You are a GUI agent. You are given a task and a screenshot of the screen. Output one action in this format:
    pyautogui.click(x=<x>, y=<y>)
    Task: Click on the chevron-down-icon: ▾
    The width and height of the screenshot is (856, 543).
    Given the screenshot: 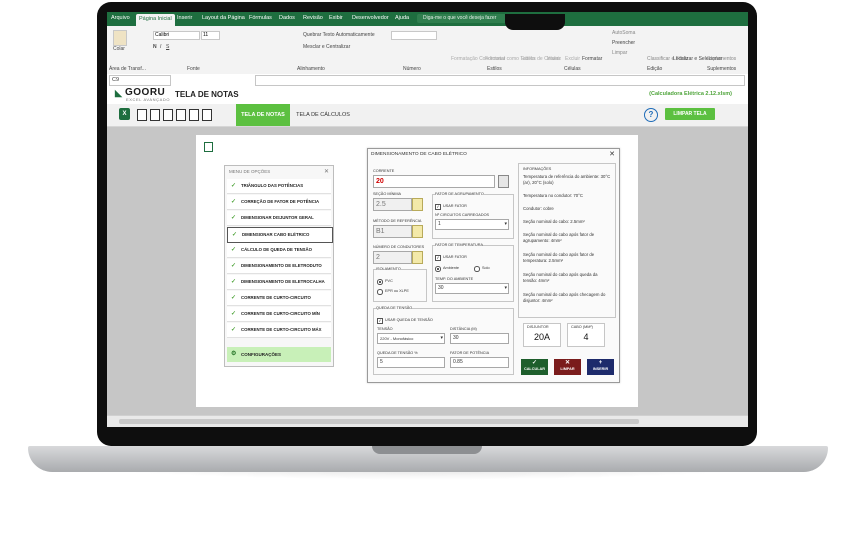 What is the action you would take?
    pyautogui.click(x=441, y=338)
    